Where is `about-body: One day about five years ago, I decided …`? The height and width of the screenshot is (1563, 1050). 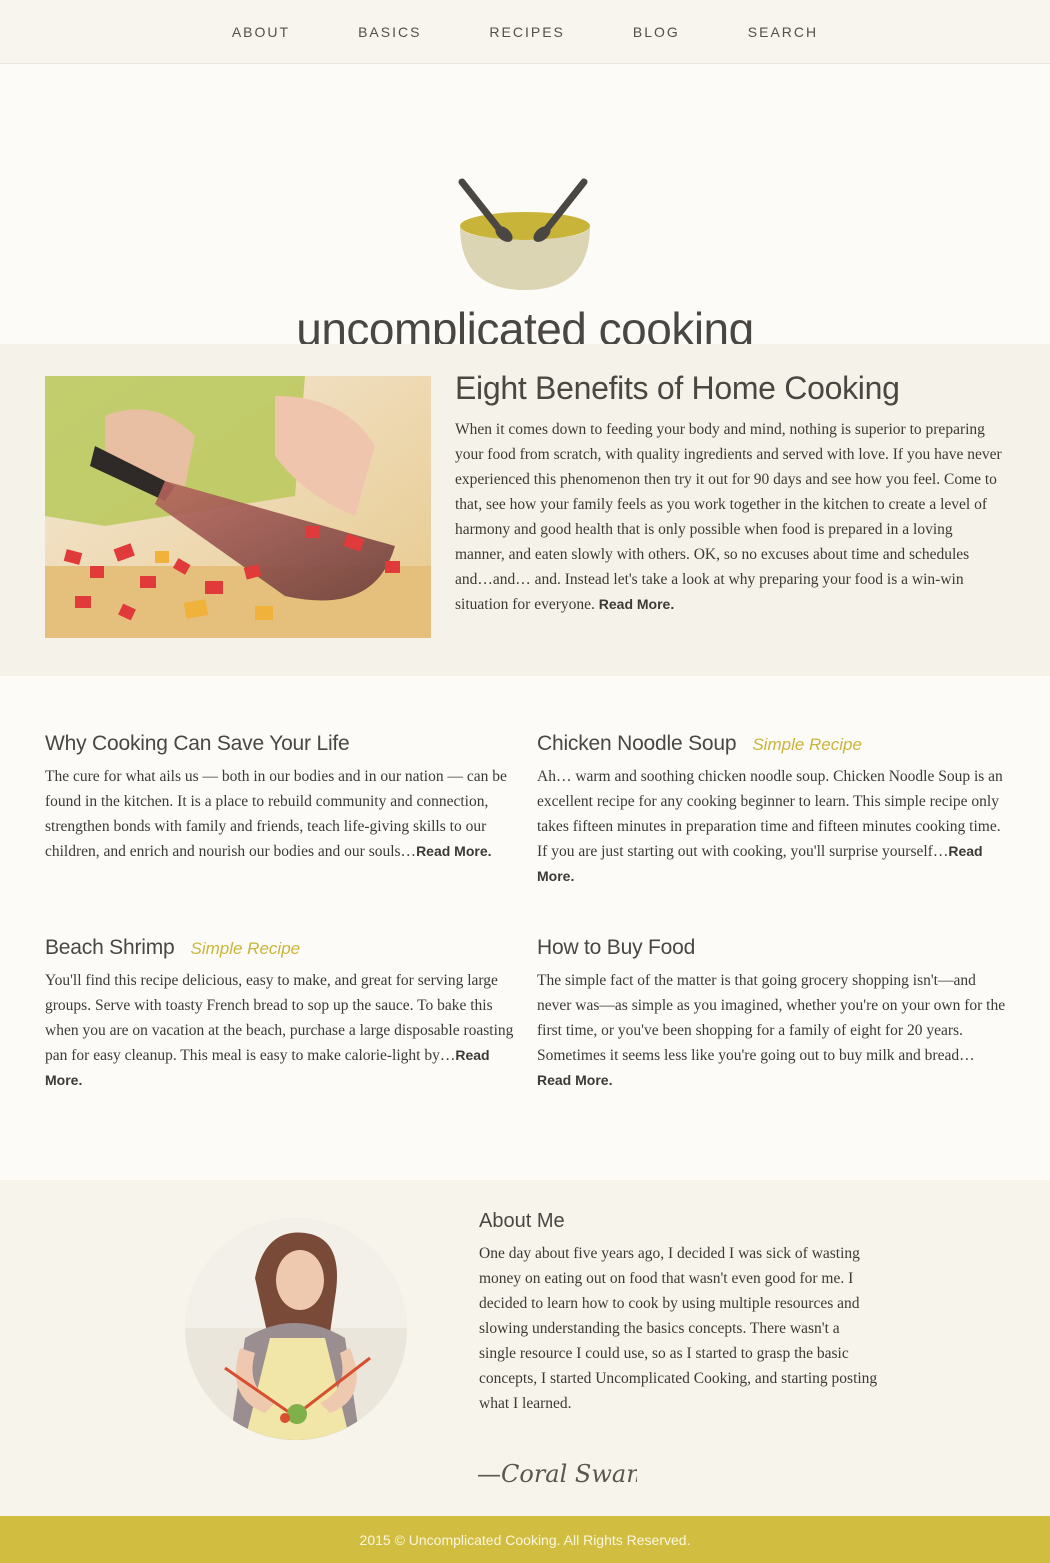 about-body: One day about five years ago, I decided … is located at coordinates (678, 1328).